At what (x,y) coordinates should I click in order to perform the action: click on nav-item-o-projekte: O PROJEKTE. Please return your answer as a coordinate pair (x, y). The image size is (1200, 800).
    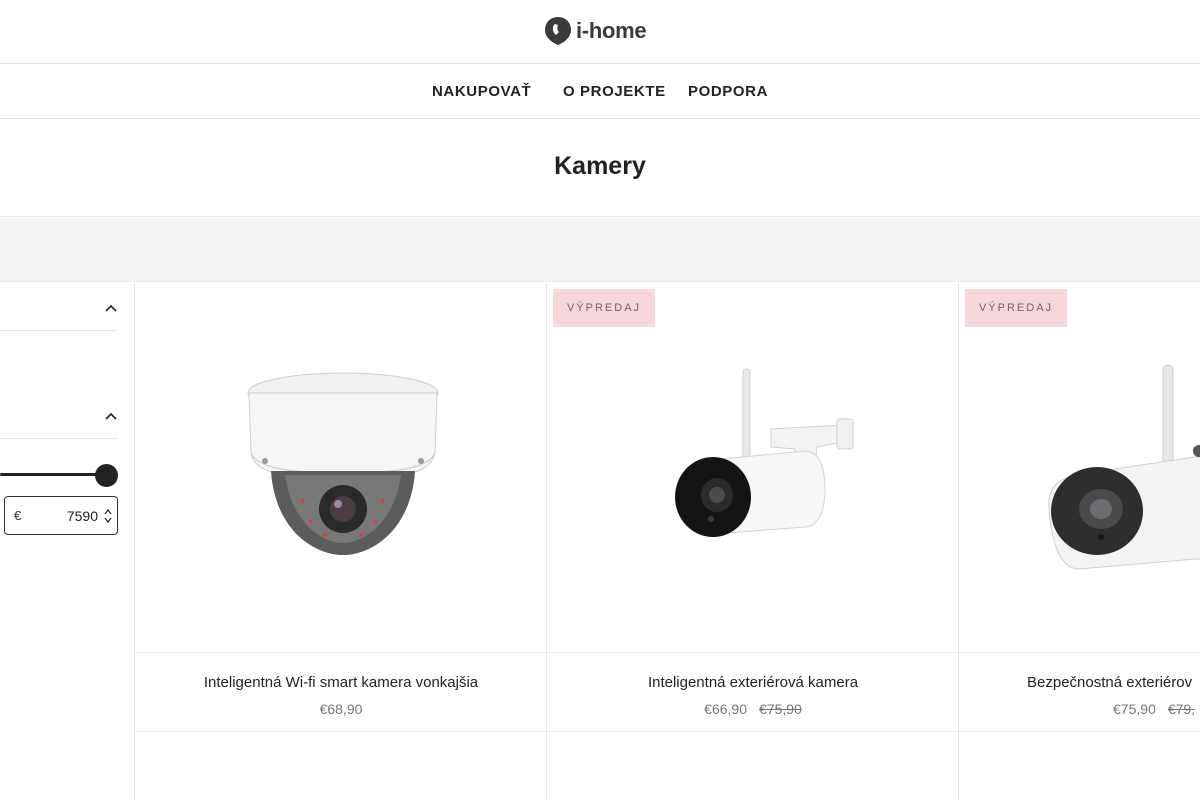
    Looking at the image, I should click on (614, 91).